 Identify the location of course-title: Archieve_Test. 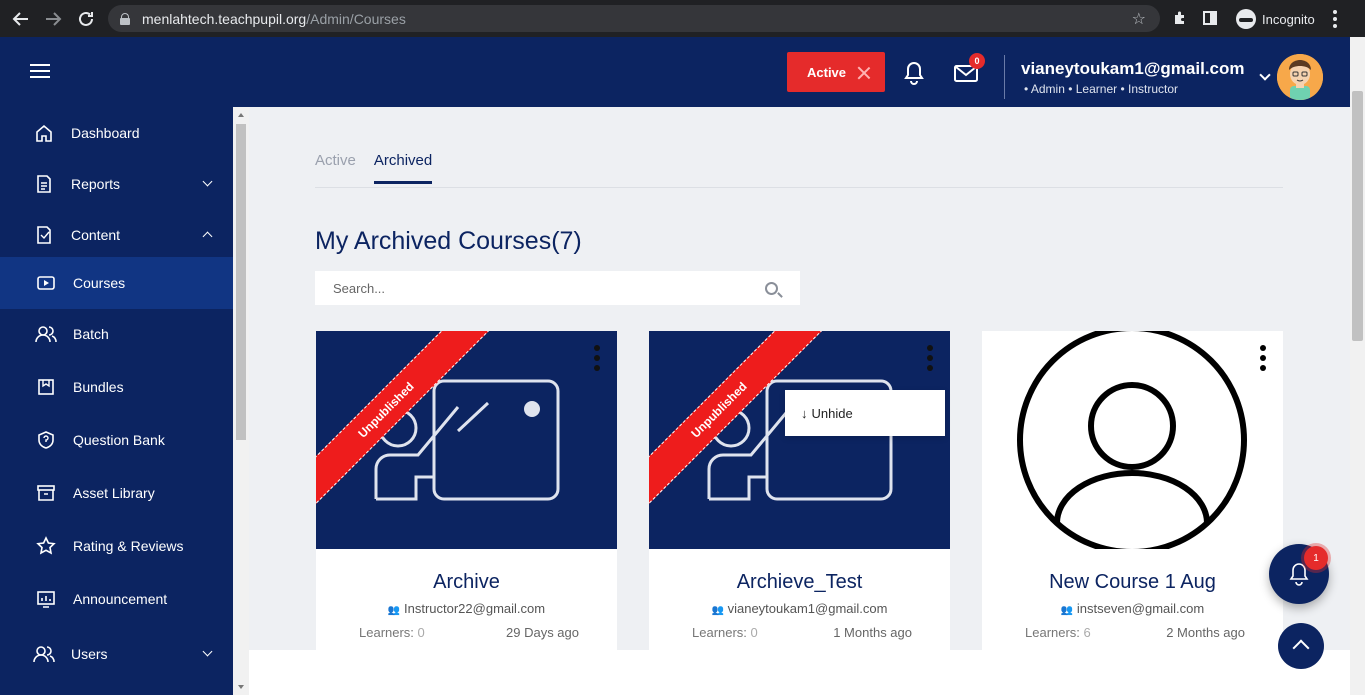
(799, 582).